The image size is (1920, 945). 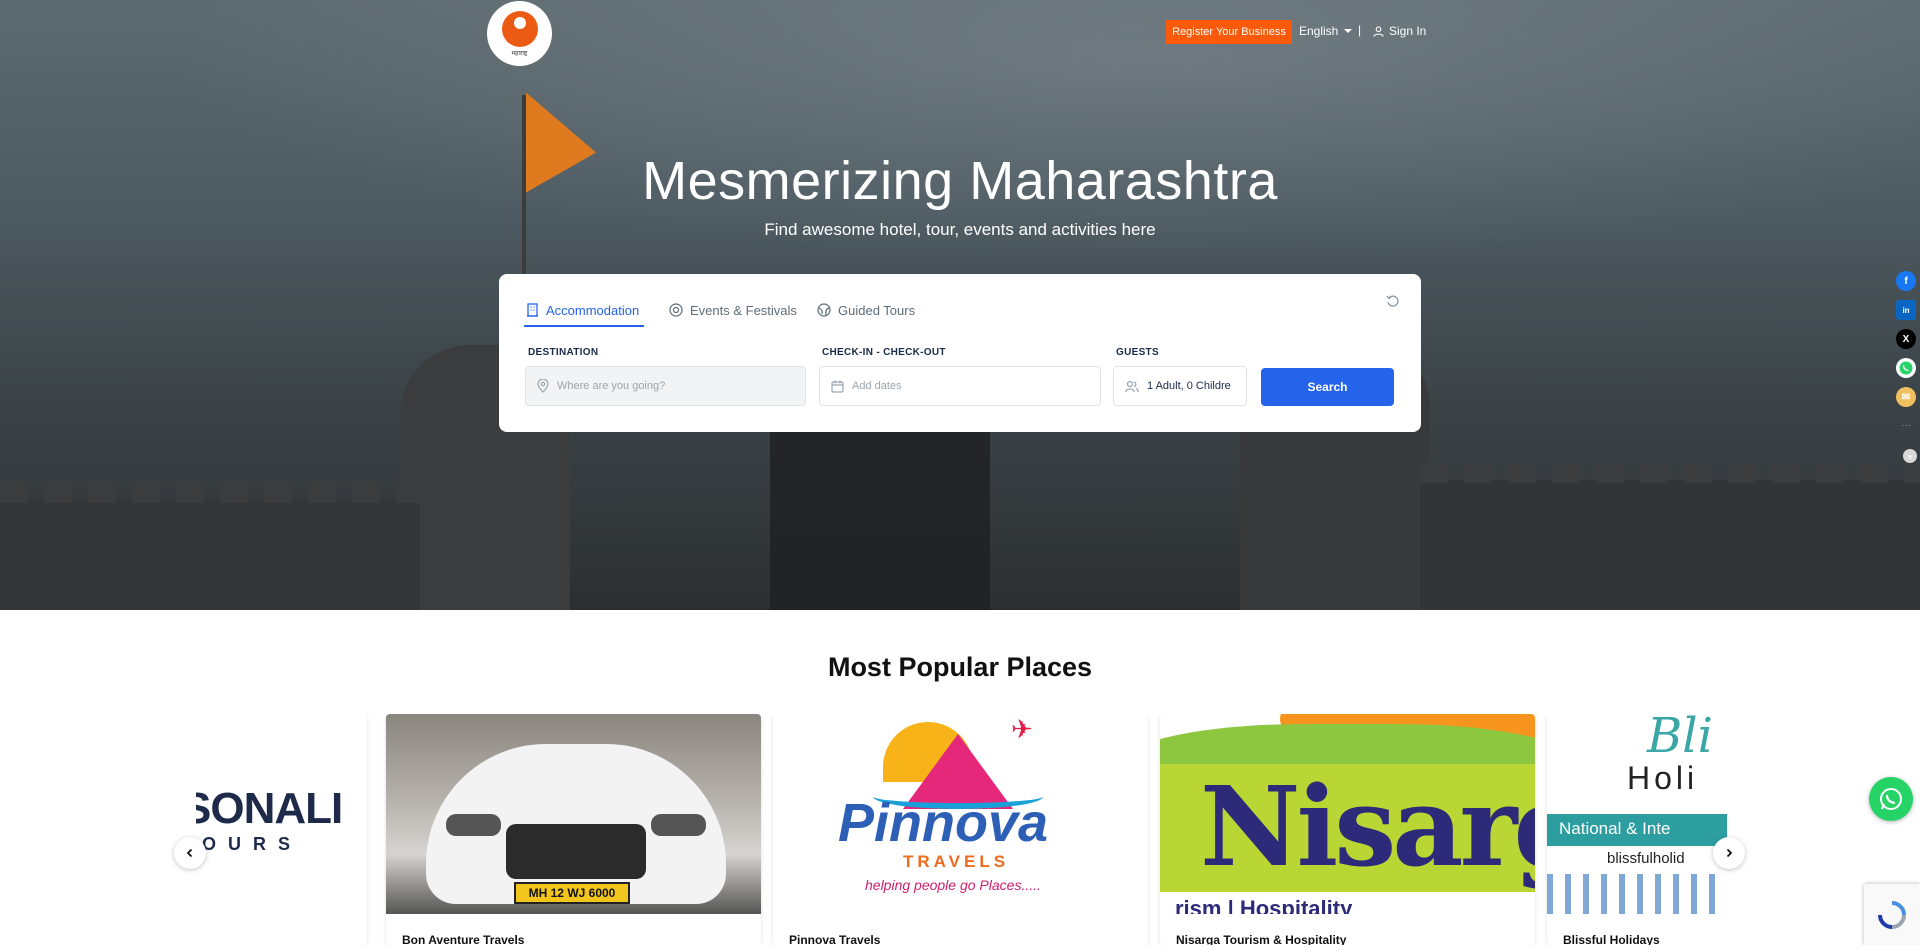 What do you see at coordinates (1137, 352) in the screenshot?
I see `guests-label: GUESTS` at bounding box center [1137, 352].